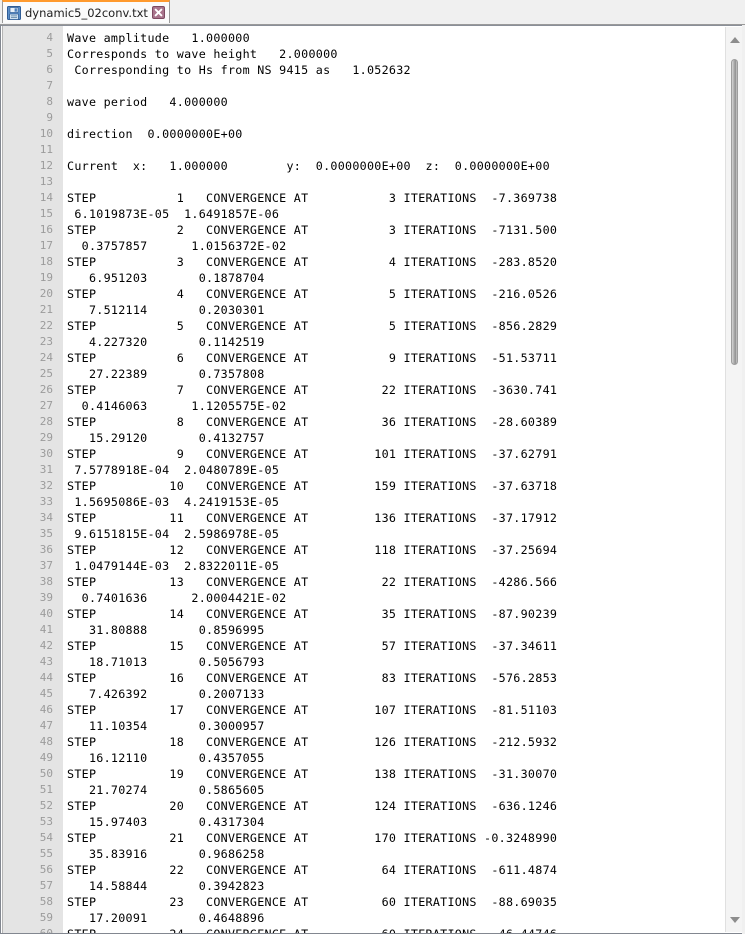 This screenshot has height=934, width=745. I want to click on tab-dynamic5-02conv: dynamic5_02conv.txt, so click(86, 11).